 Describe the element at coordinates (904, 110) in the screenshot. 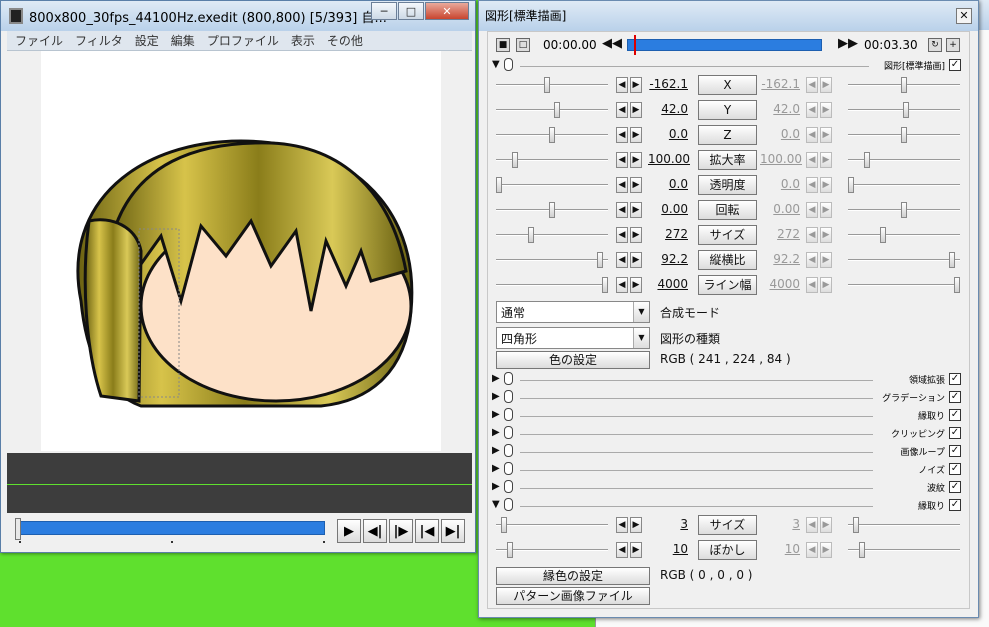

I see `param-1-right-slider` at that location.